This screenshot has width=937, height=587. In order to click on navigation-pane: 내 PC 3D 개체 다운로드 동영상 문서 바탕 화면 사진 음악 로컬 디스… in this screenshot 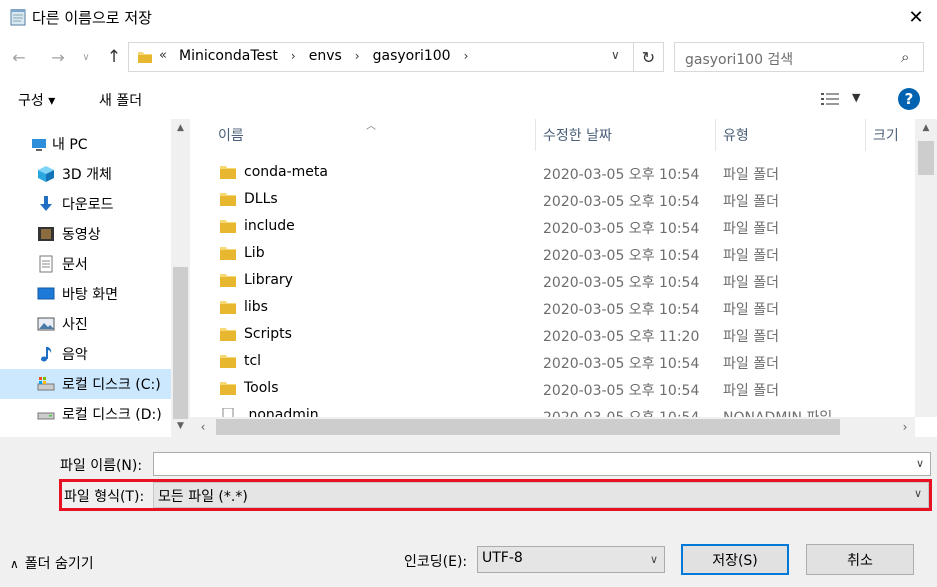, I will do `click(95, 278)`.